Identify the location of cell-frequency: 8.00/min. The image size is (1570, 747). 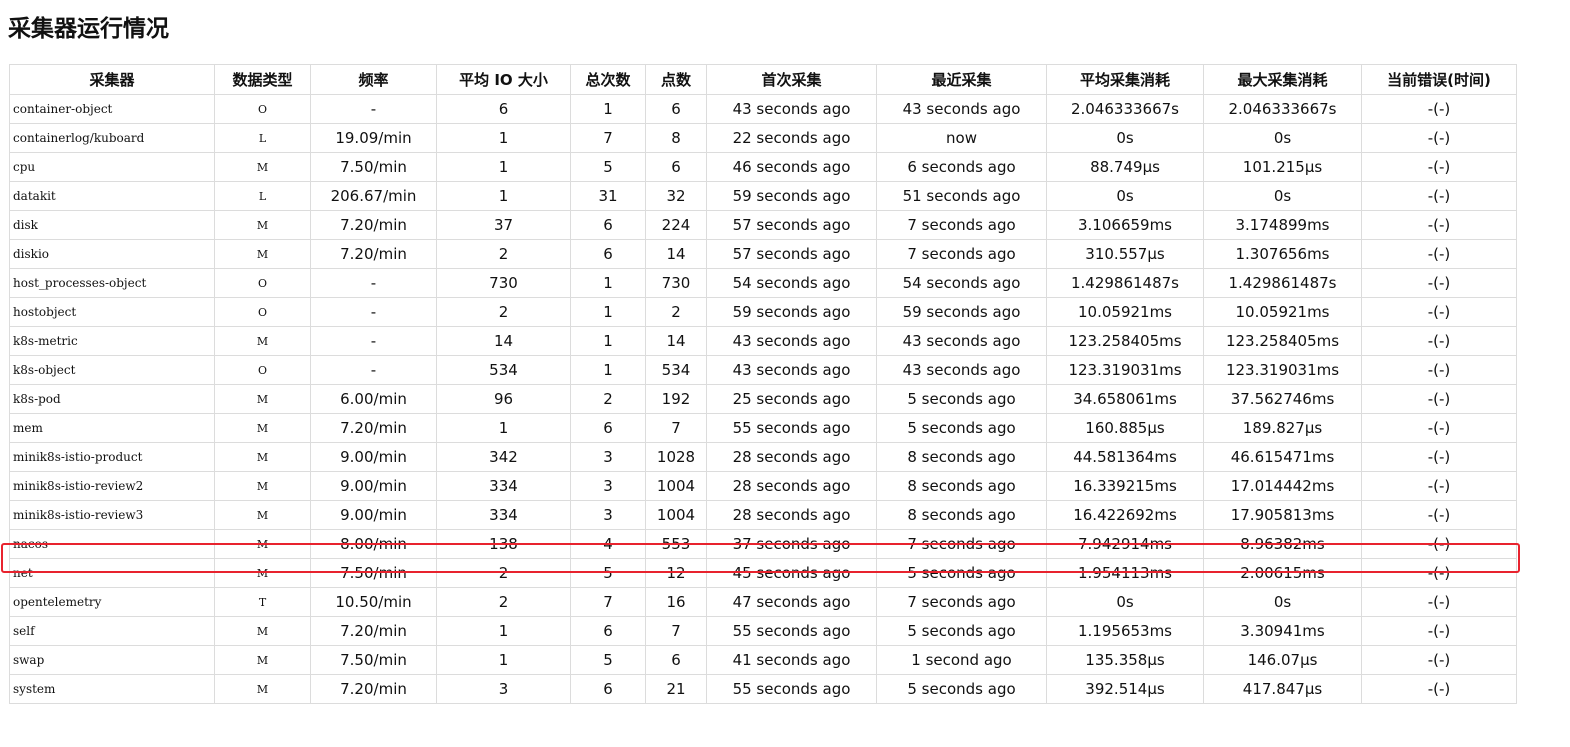
(373, 544).